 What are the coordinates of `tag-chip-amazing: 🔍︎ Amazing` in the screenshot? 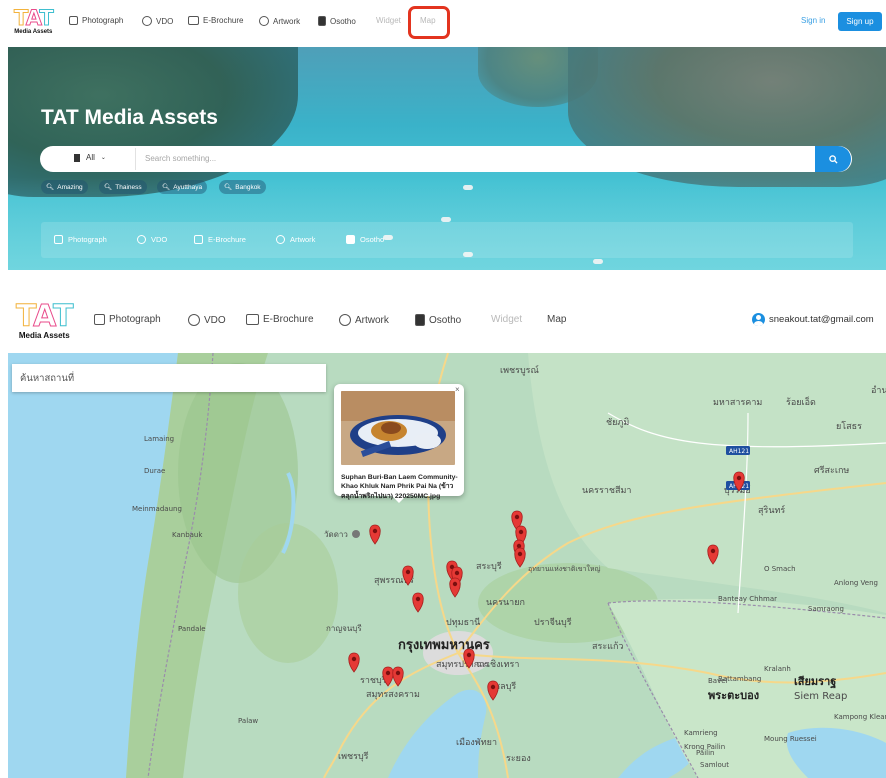 It's located at (64, 187).